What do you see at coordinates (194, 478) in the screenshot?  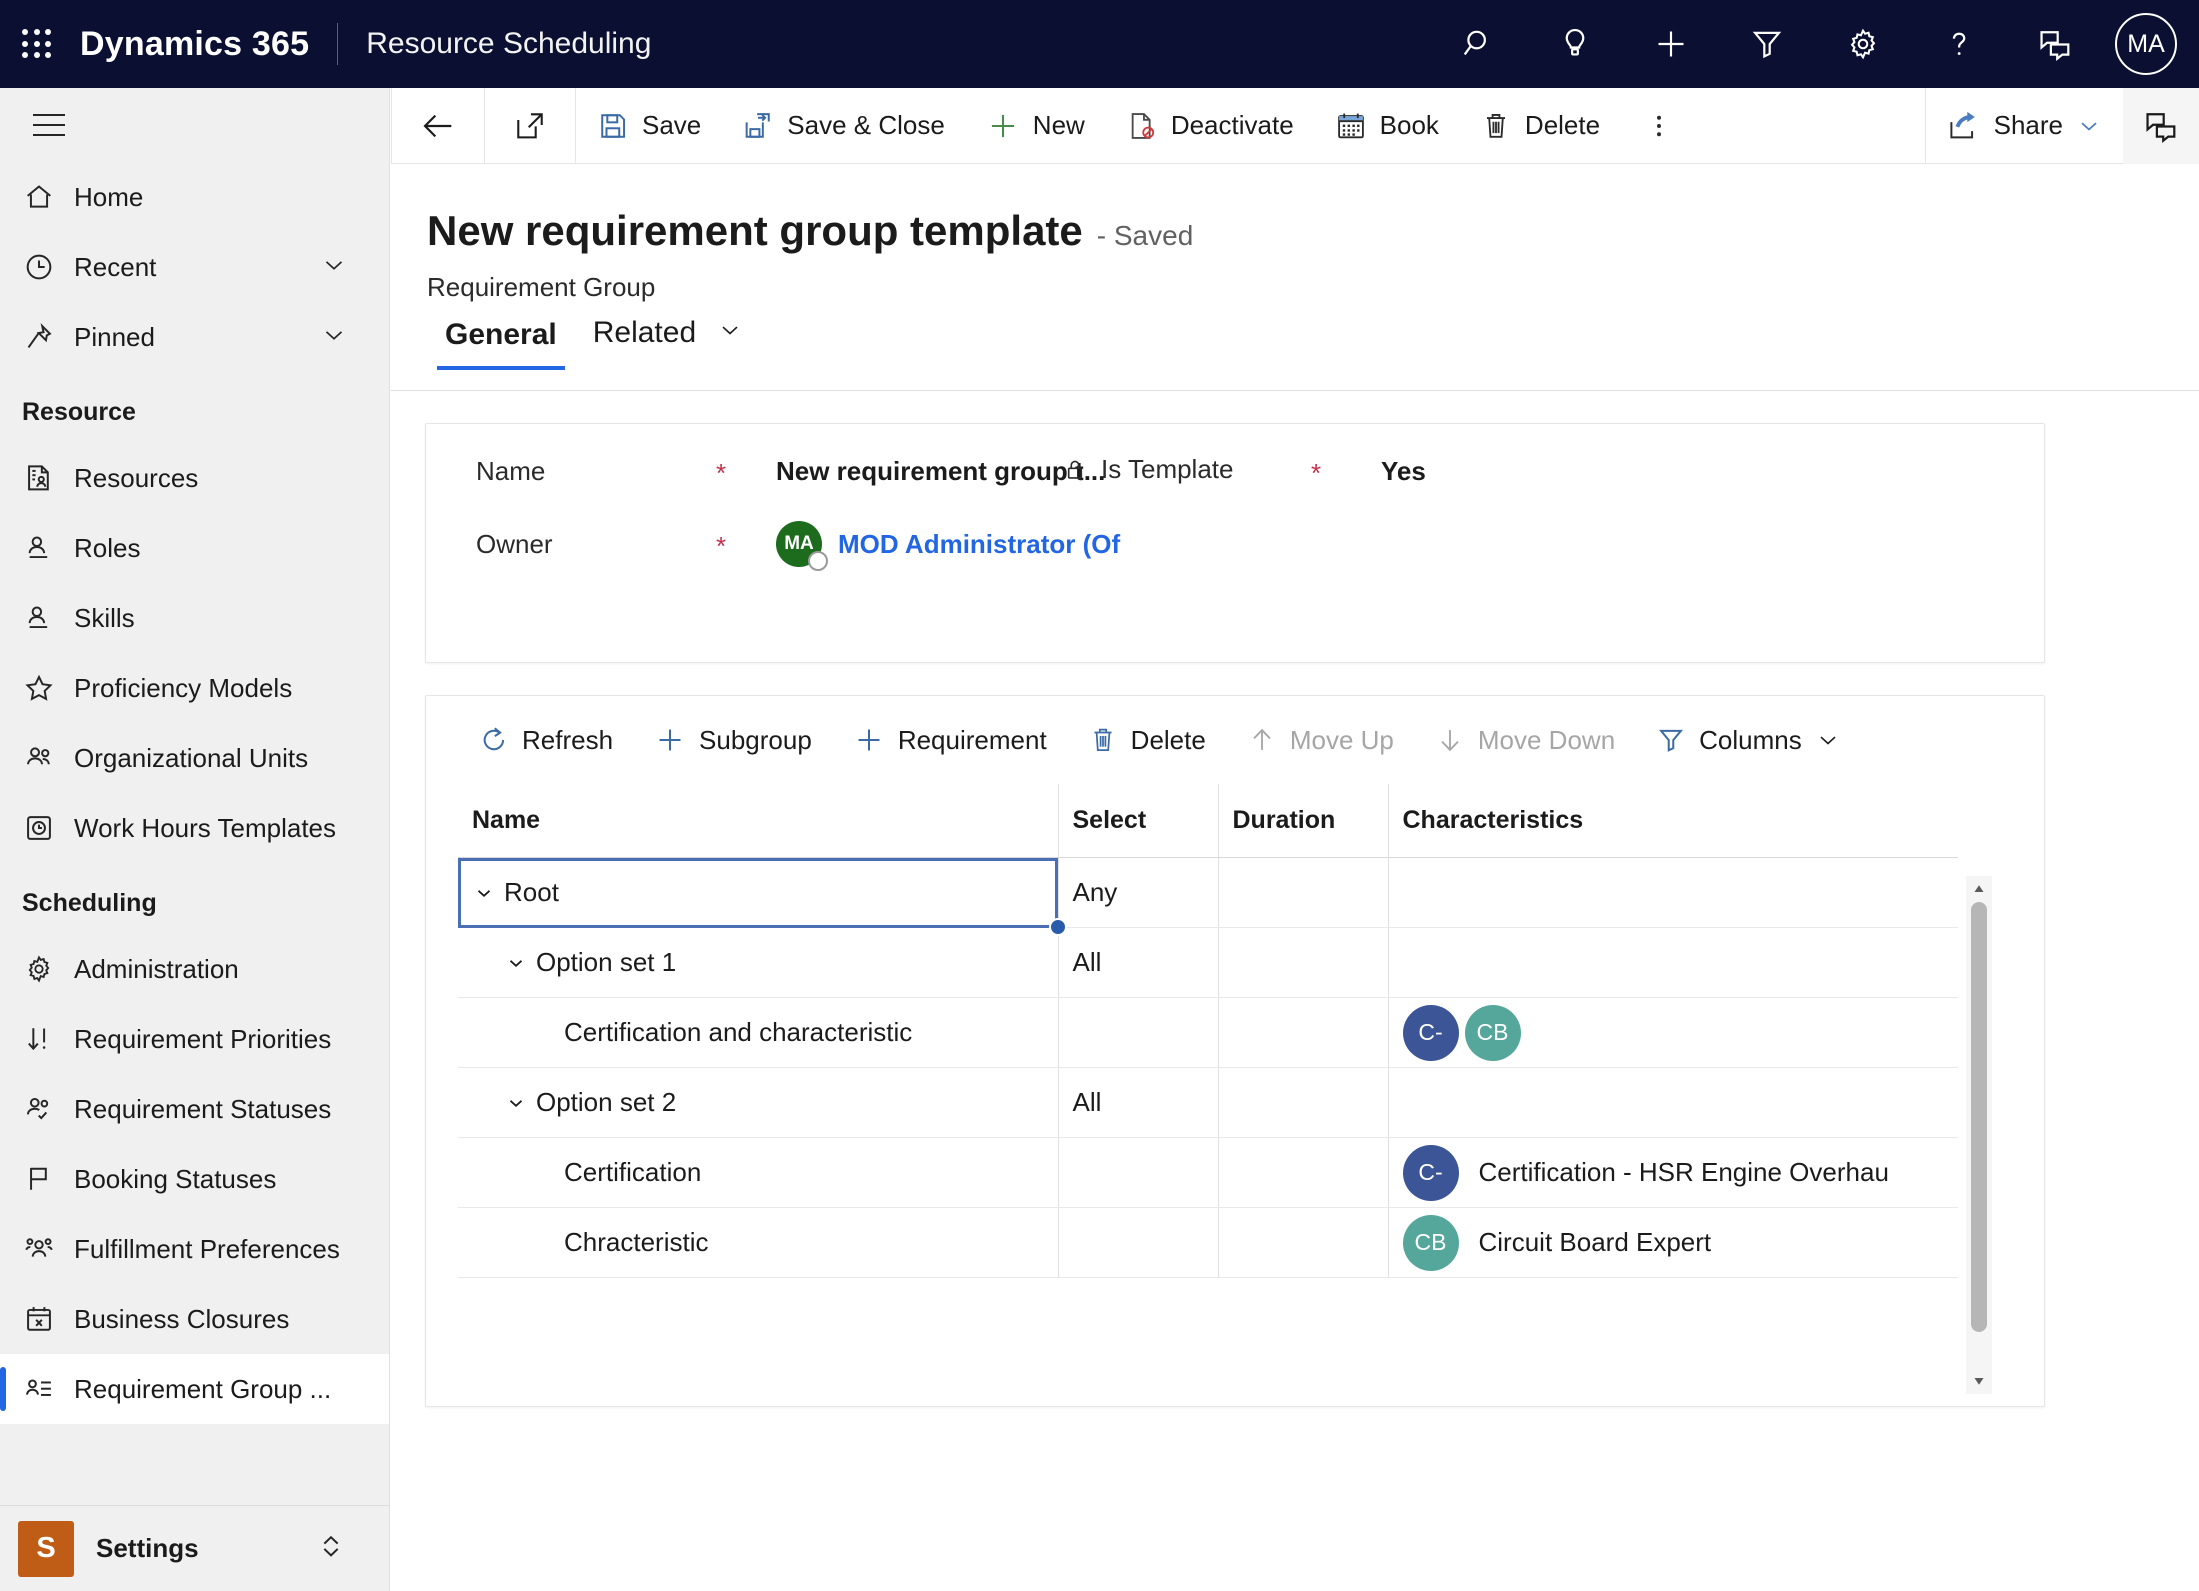 I see `sidebar-item-resources: Resources` at bounding box center [194, 478].